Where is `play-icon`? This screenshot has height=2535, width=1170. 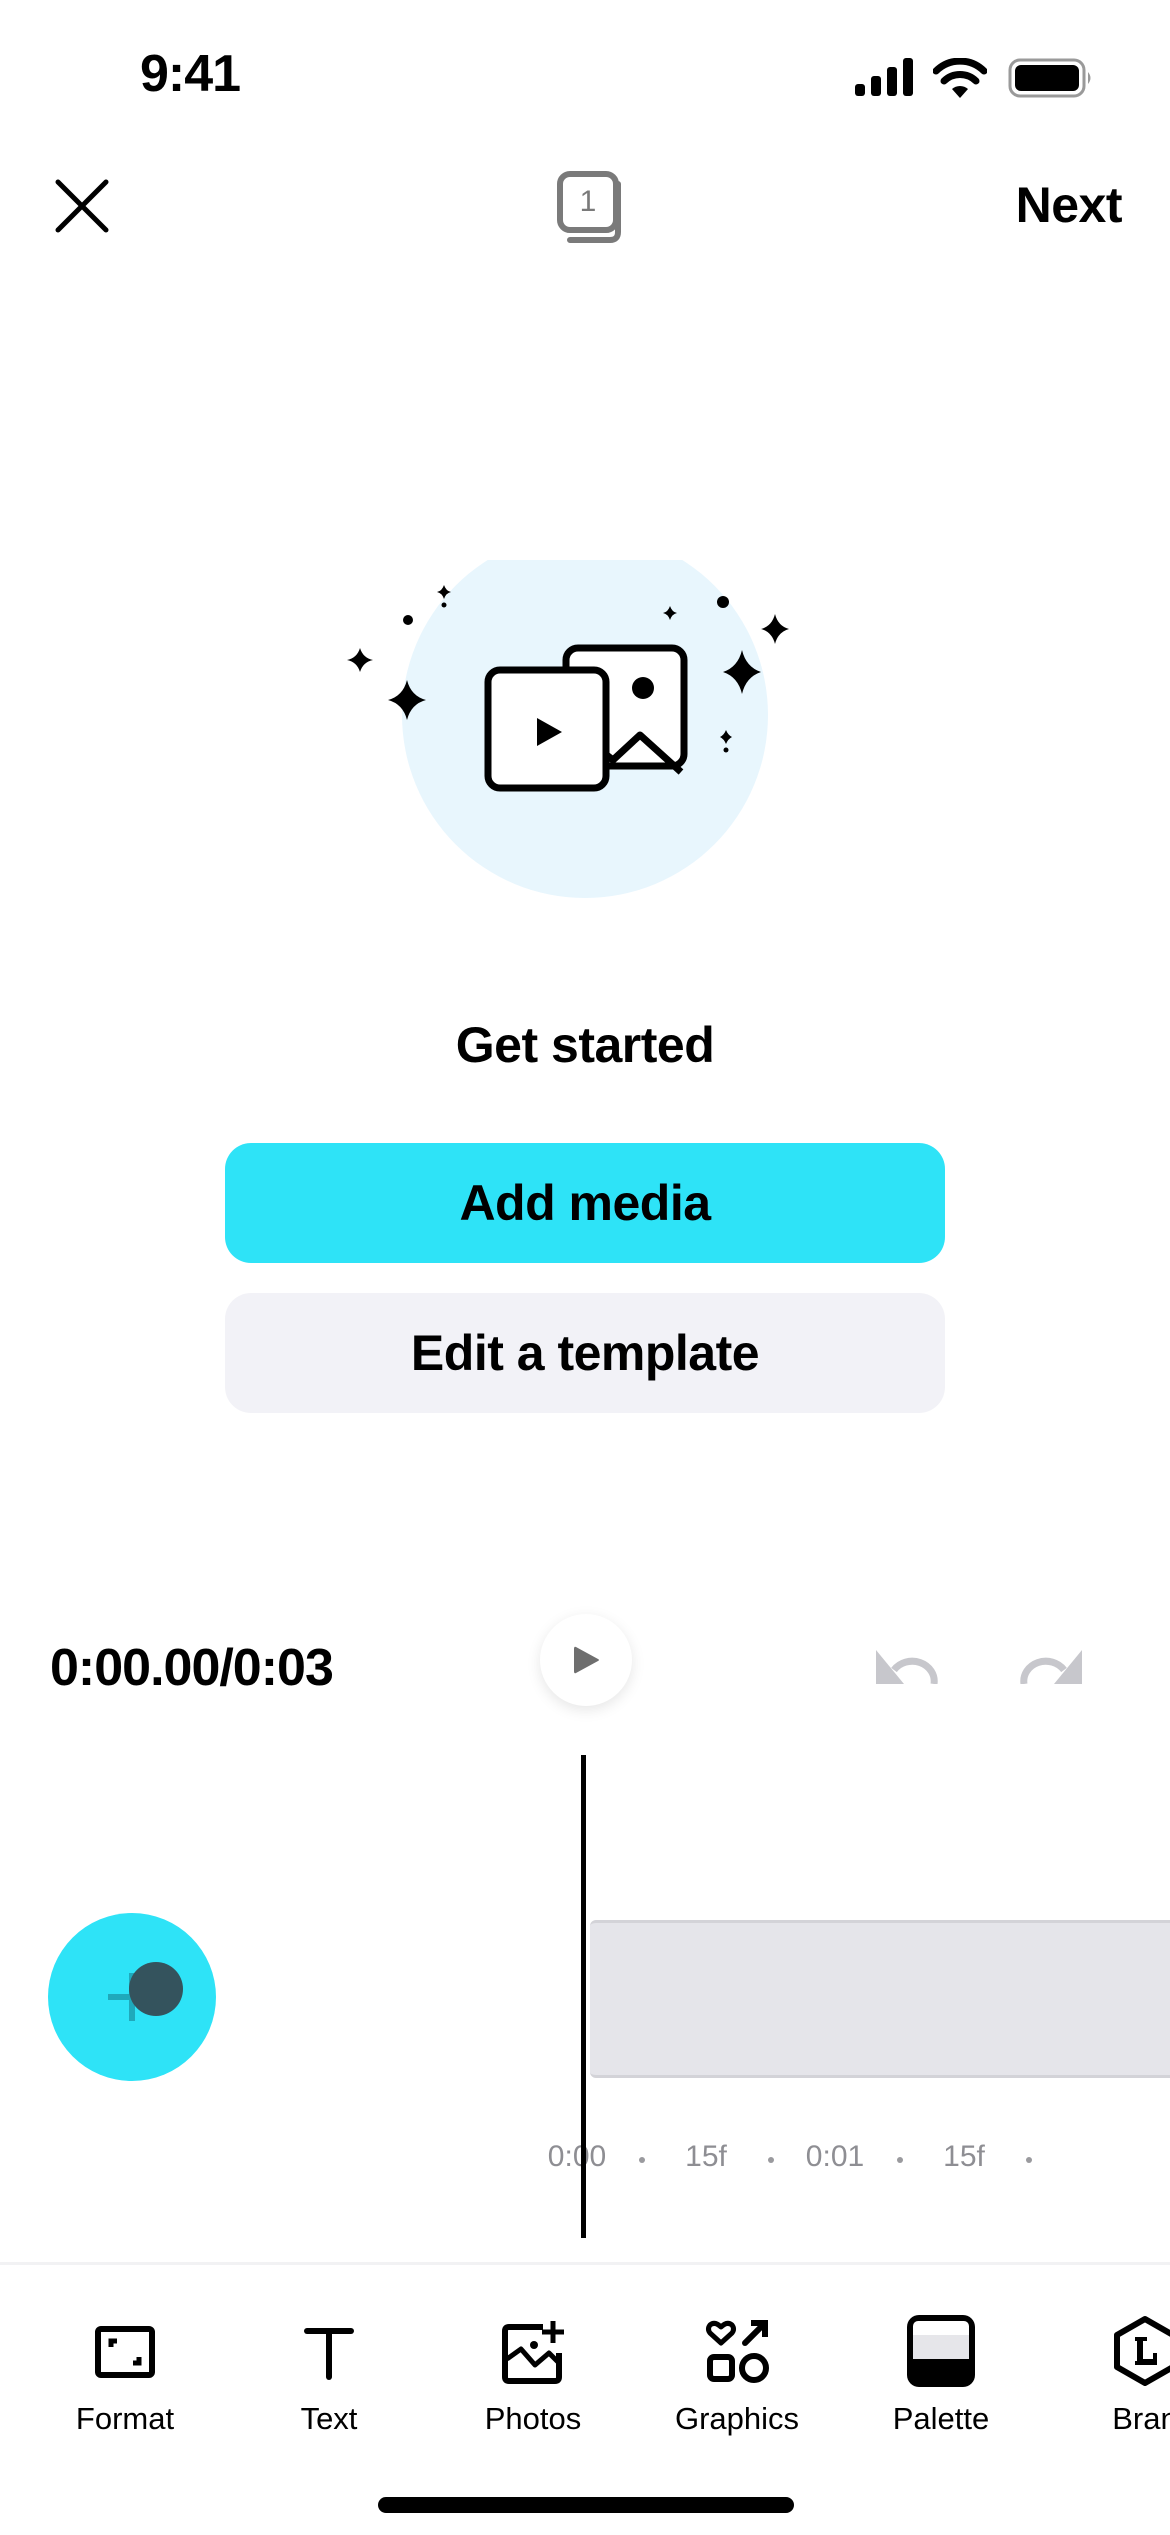
play-icon is located at coordinates (586, 1660).